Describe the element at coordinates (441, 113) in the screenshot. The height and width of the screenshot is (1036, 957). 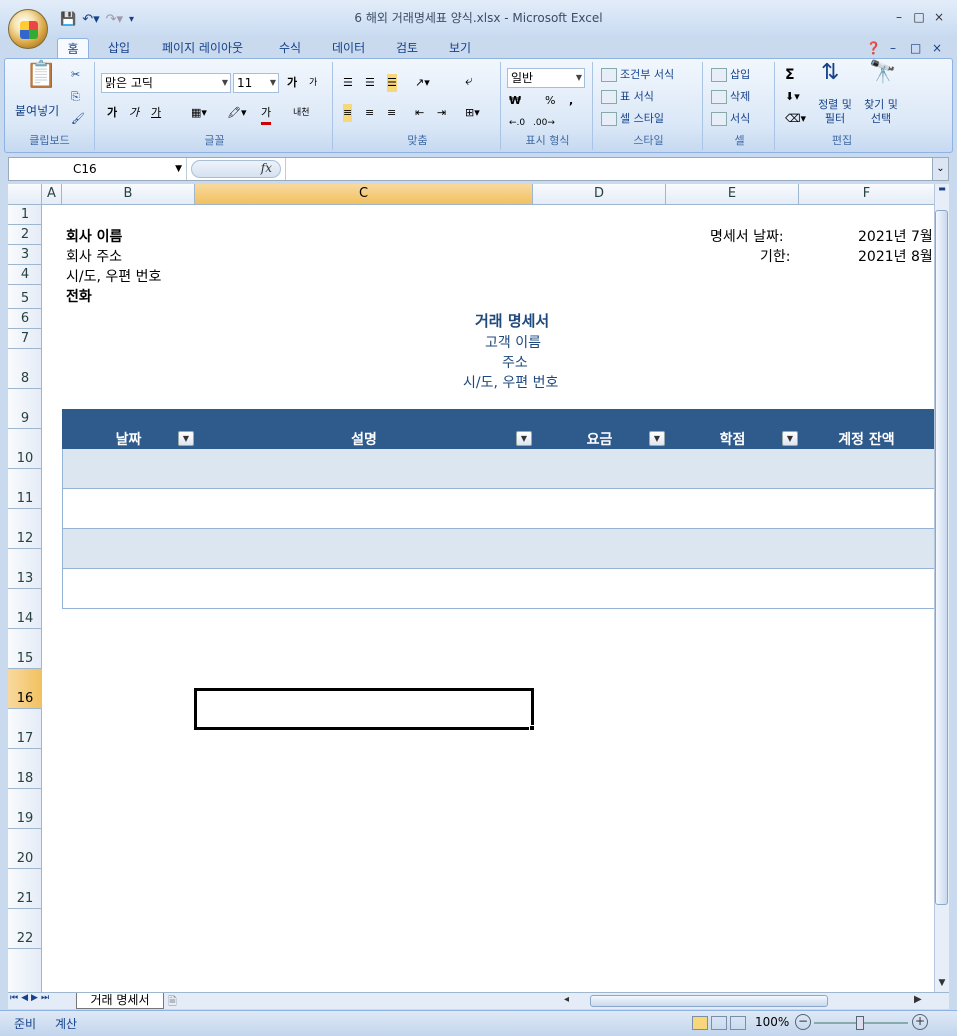
I see `increase-indent-icon: ⇥` at that location.